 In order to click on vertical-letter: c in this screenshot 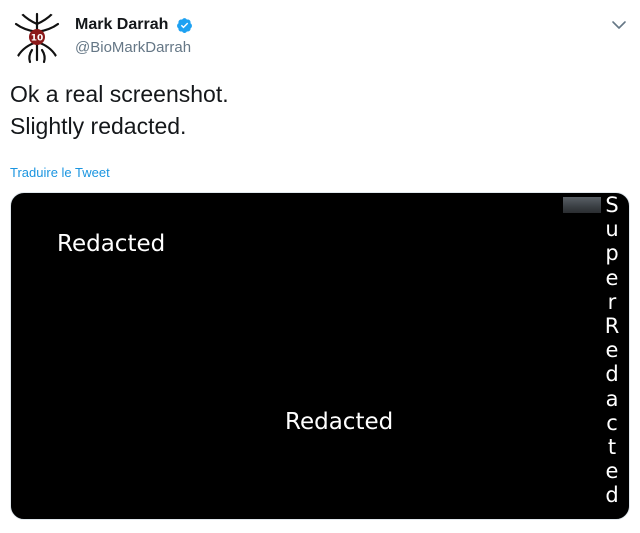, I will do `click(612, 422)`.